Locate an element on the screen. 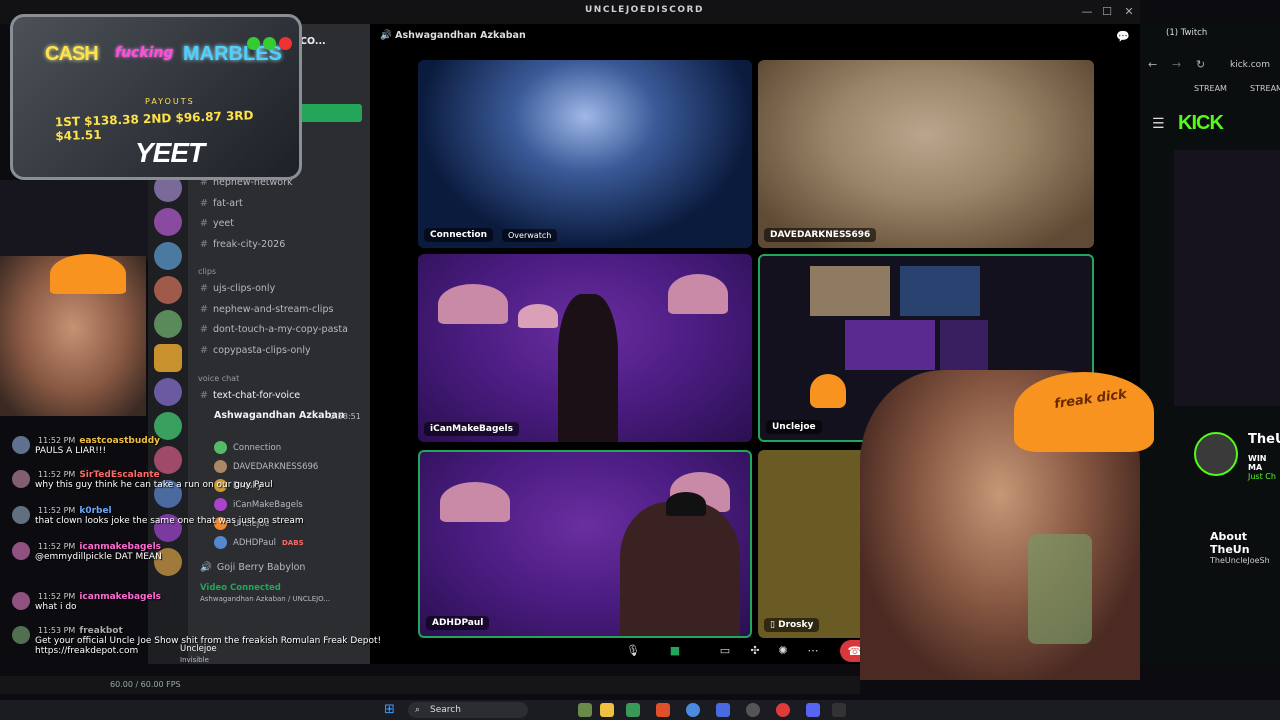 Image resolution: width=1280 pixels, height=720 pixels. voice-timer: 2:58:51 is located at coordinates (345, 416).